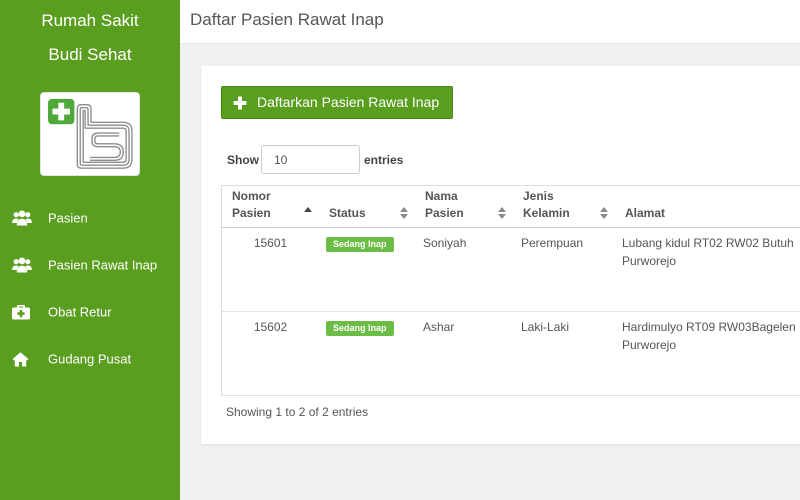  Describe the element at coordinates (80, 311) in the screenshot. I see `sidebar-item-label: Obat Retur` at that location.